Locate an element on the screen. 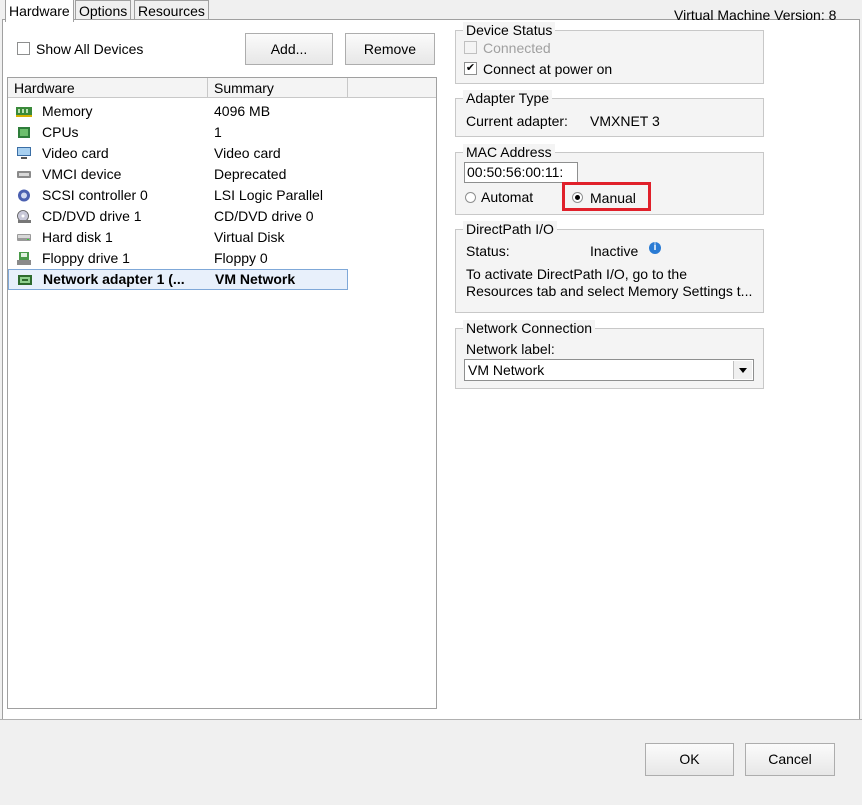  list-item-name: Hard disk 1 is located at coordinates (77, 237).